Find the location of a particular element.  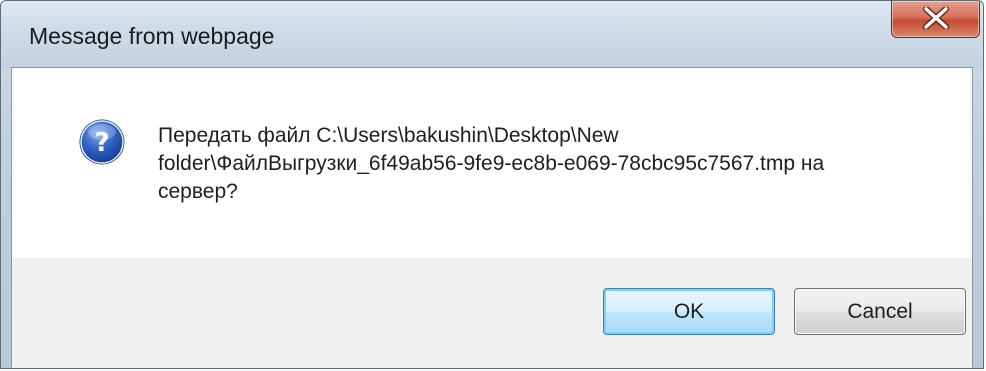

cancel-button: Cancel is located at coordinates (880, 311).